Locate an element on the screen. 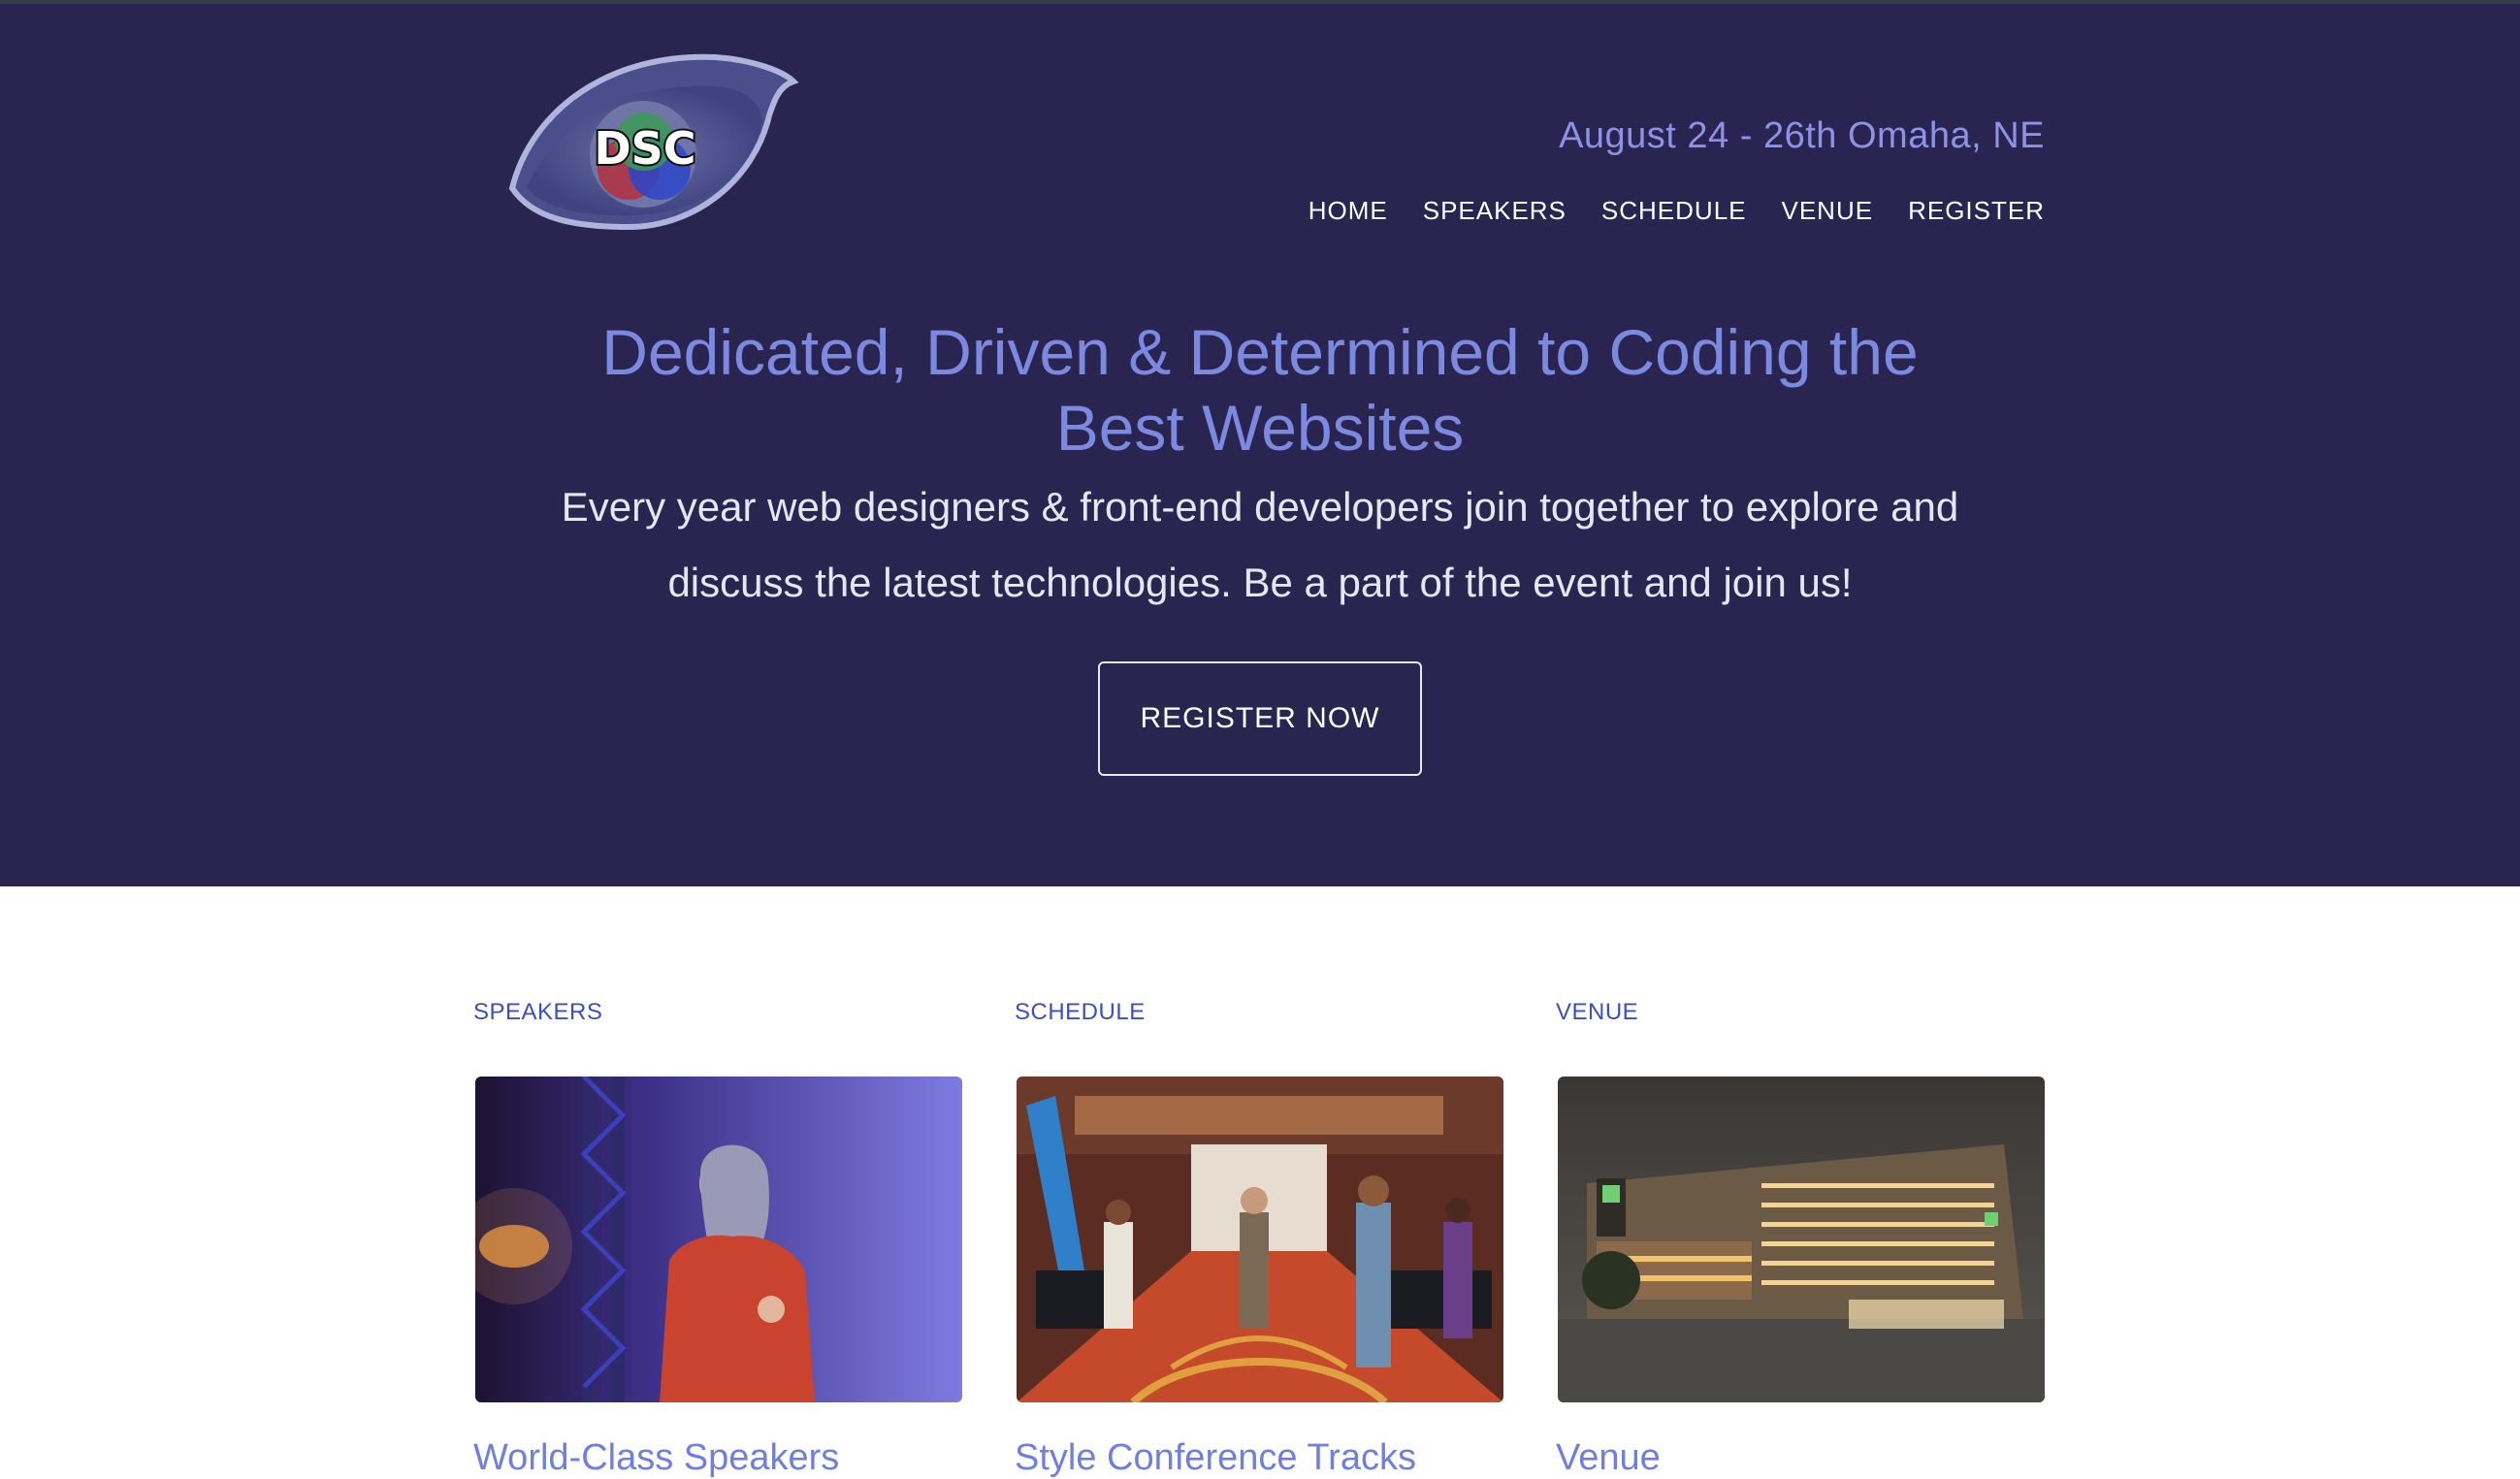 This screenshot has height=1479, width=2520. nav-speakers: SPEAKERS is located at coordinates (1495, 211).